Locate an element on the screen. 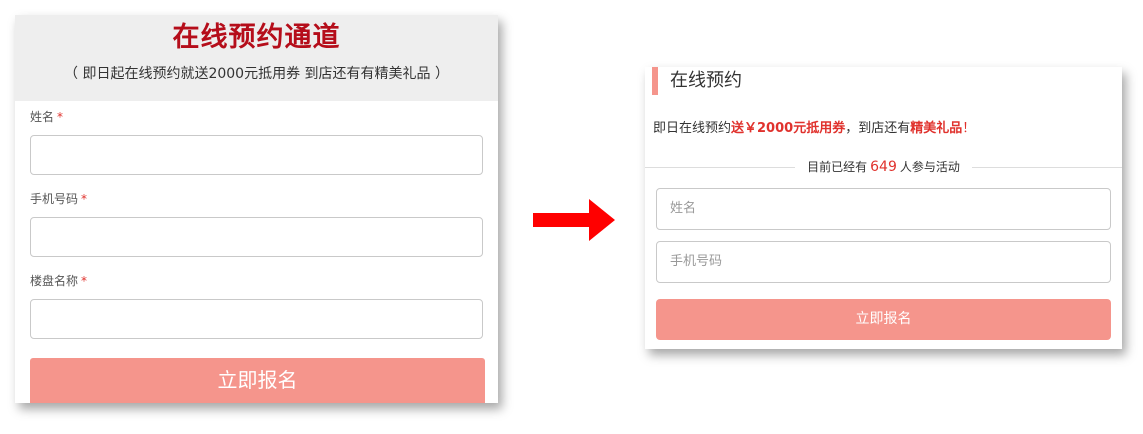 This screenshot has width=1143, height=434. form-header: 在线预约通道 （ 即日起在线预约就送2000元抵用券 到店还有有精美礼品 ） is located at coordinates (256, 58).